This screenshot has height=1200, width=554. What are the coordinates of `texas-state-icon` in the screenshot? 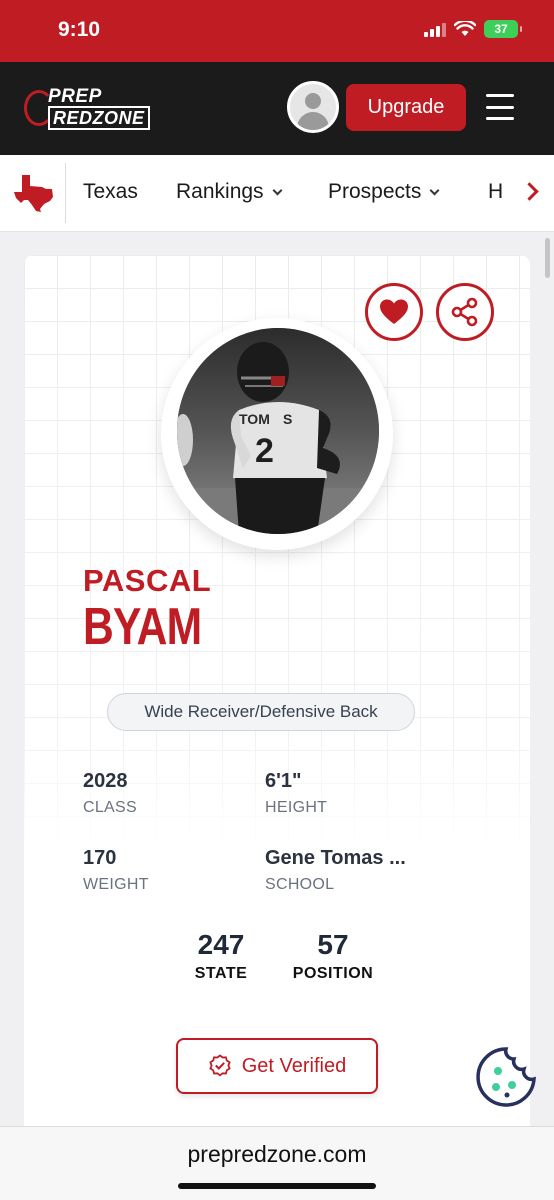 It's located at (34, 193).